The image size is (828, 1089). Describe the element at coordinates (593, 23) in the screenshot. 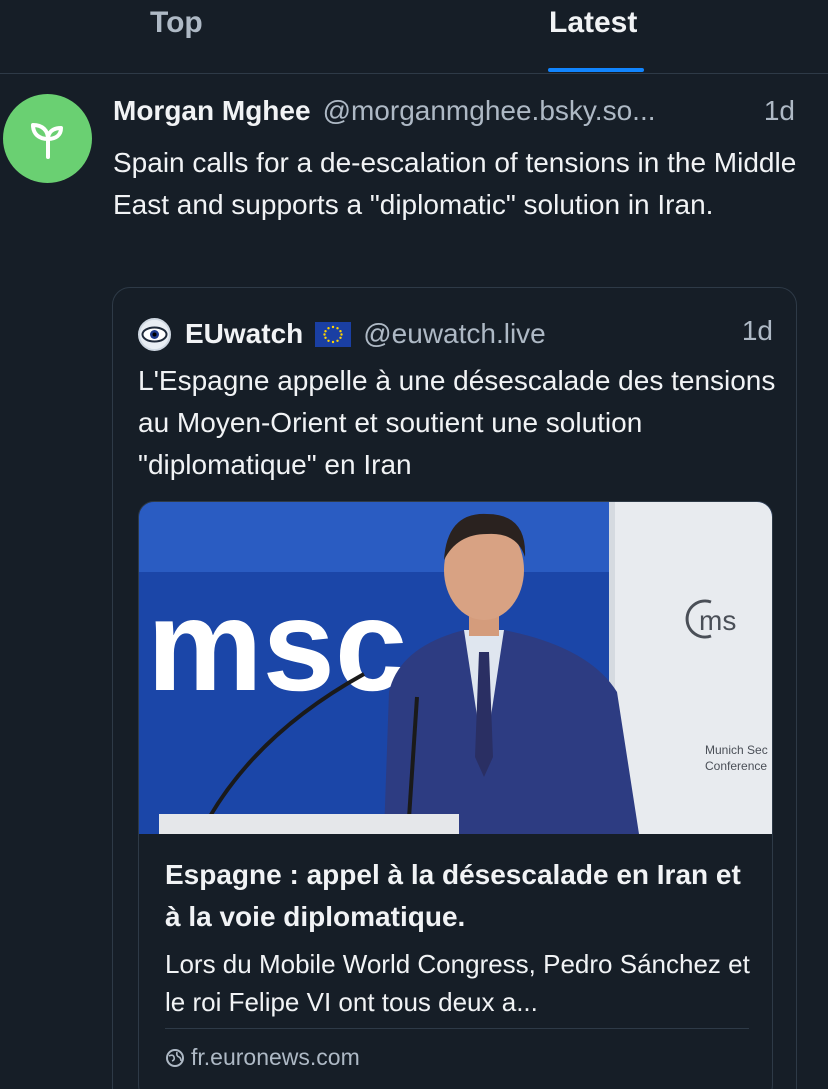

I see `tab-latest: Latest` at that location.